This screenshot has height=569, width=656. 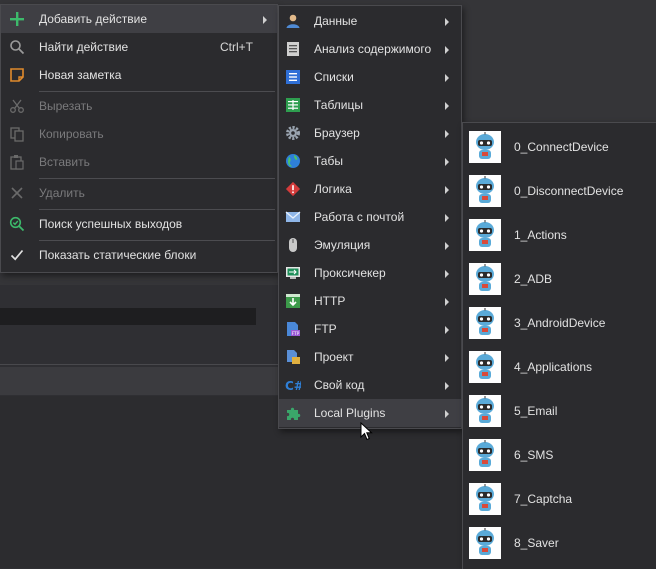 What do you see at coordinates (293, 386) in the screenshot?
I see `svg-text: C#` at bounding box center [293, 386].